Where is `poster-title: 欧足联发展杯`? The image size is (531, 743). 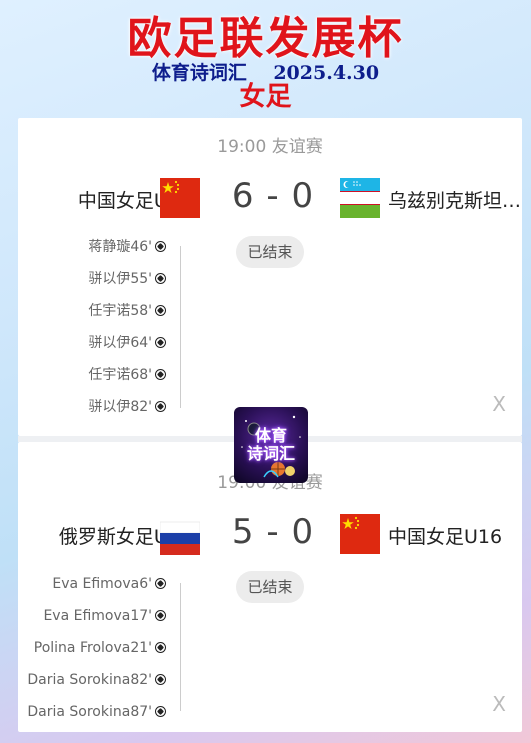
poster-title: 欧足联发展杯 is located at coordinates (265, 38).